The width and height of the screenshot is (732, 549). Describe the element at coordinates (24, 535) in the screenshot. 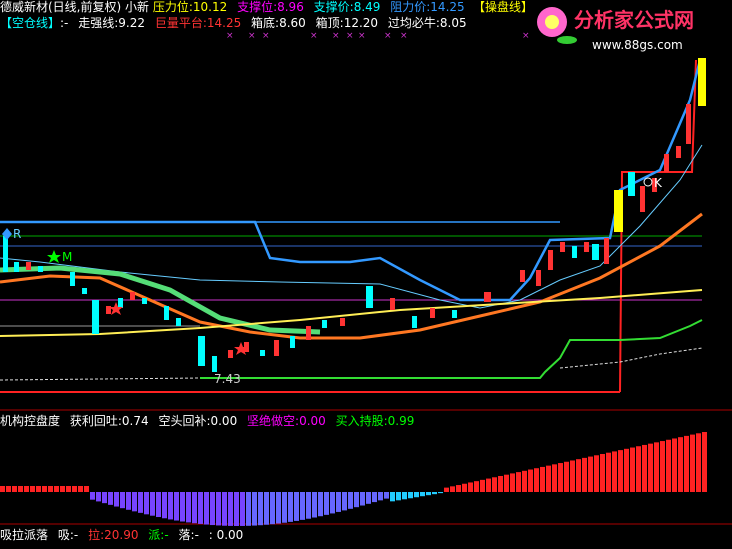

I see `indicator2-title: 吸拉派落` at that location.